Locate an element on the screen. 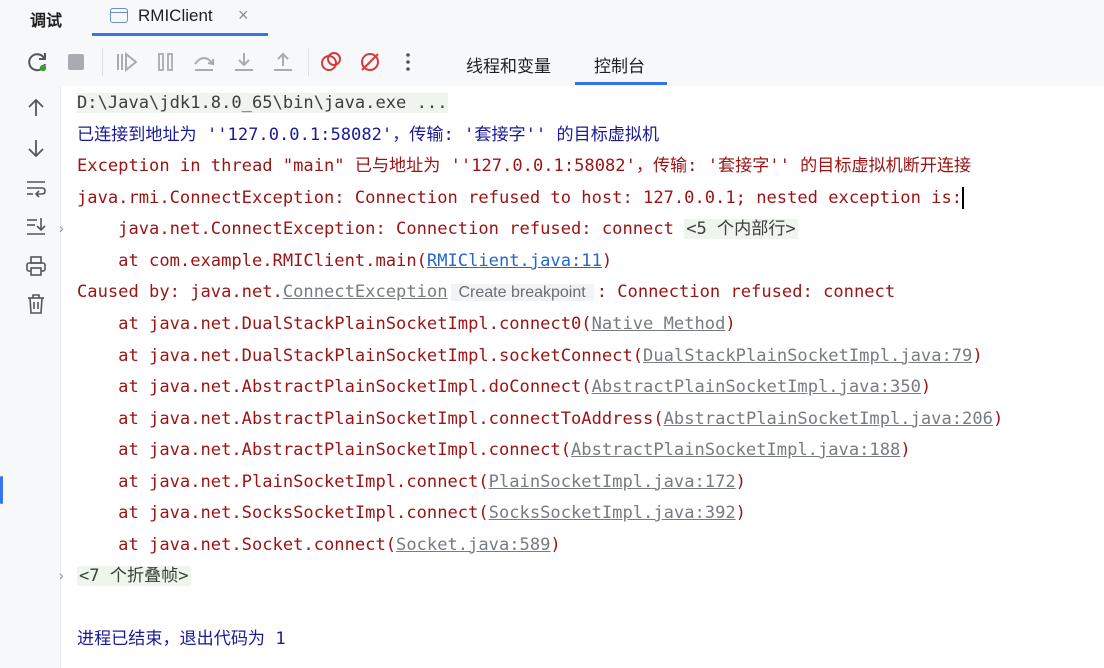 The image size is (1104, 668). console-line-exit: 进程已结束，退出代码为 1 is located at coordinates (181, 639).